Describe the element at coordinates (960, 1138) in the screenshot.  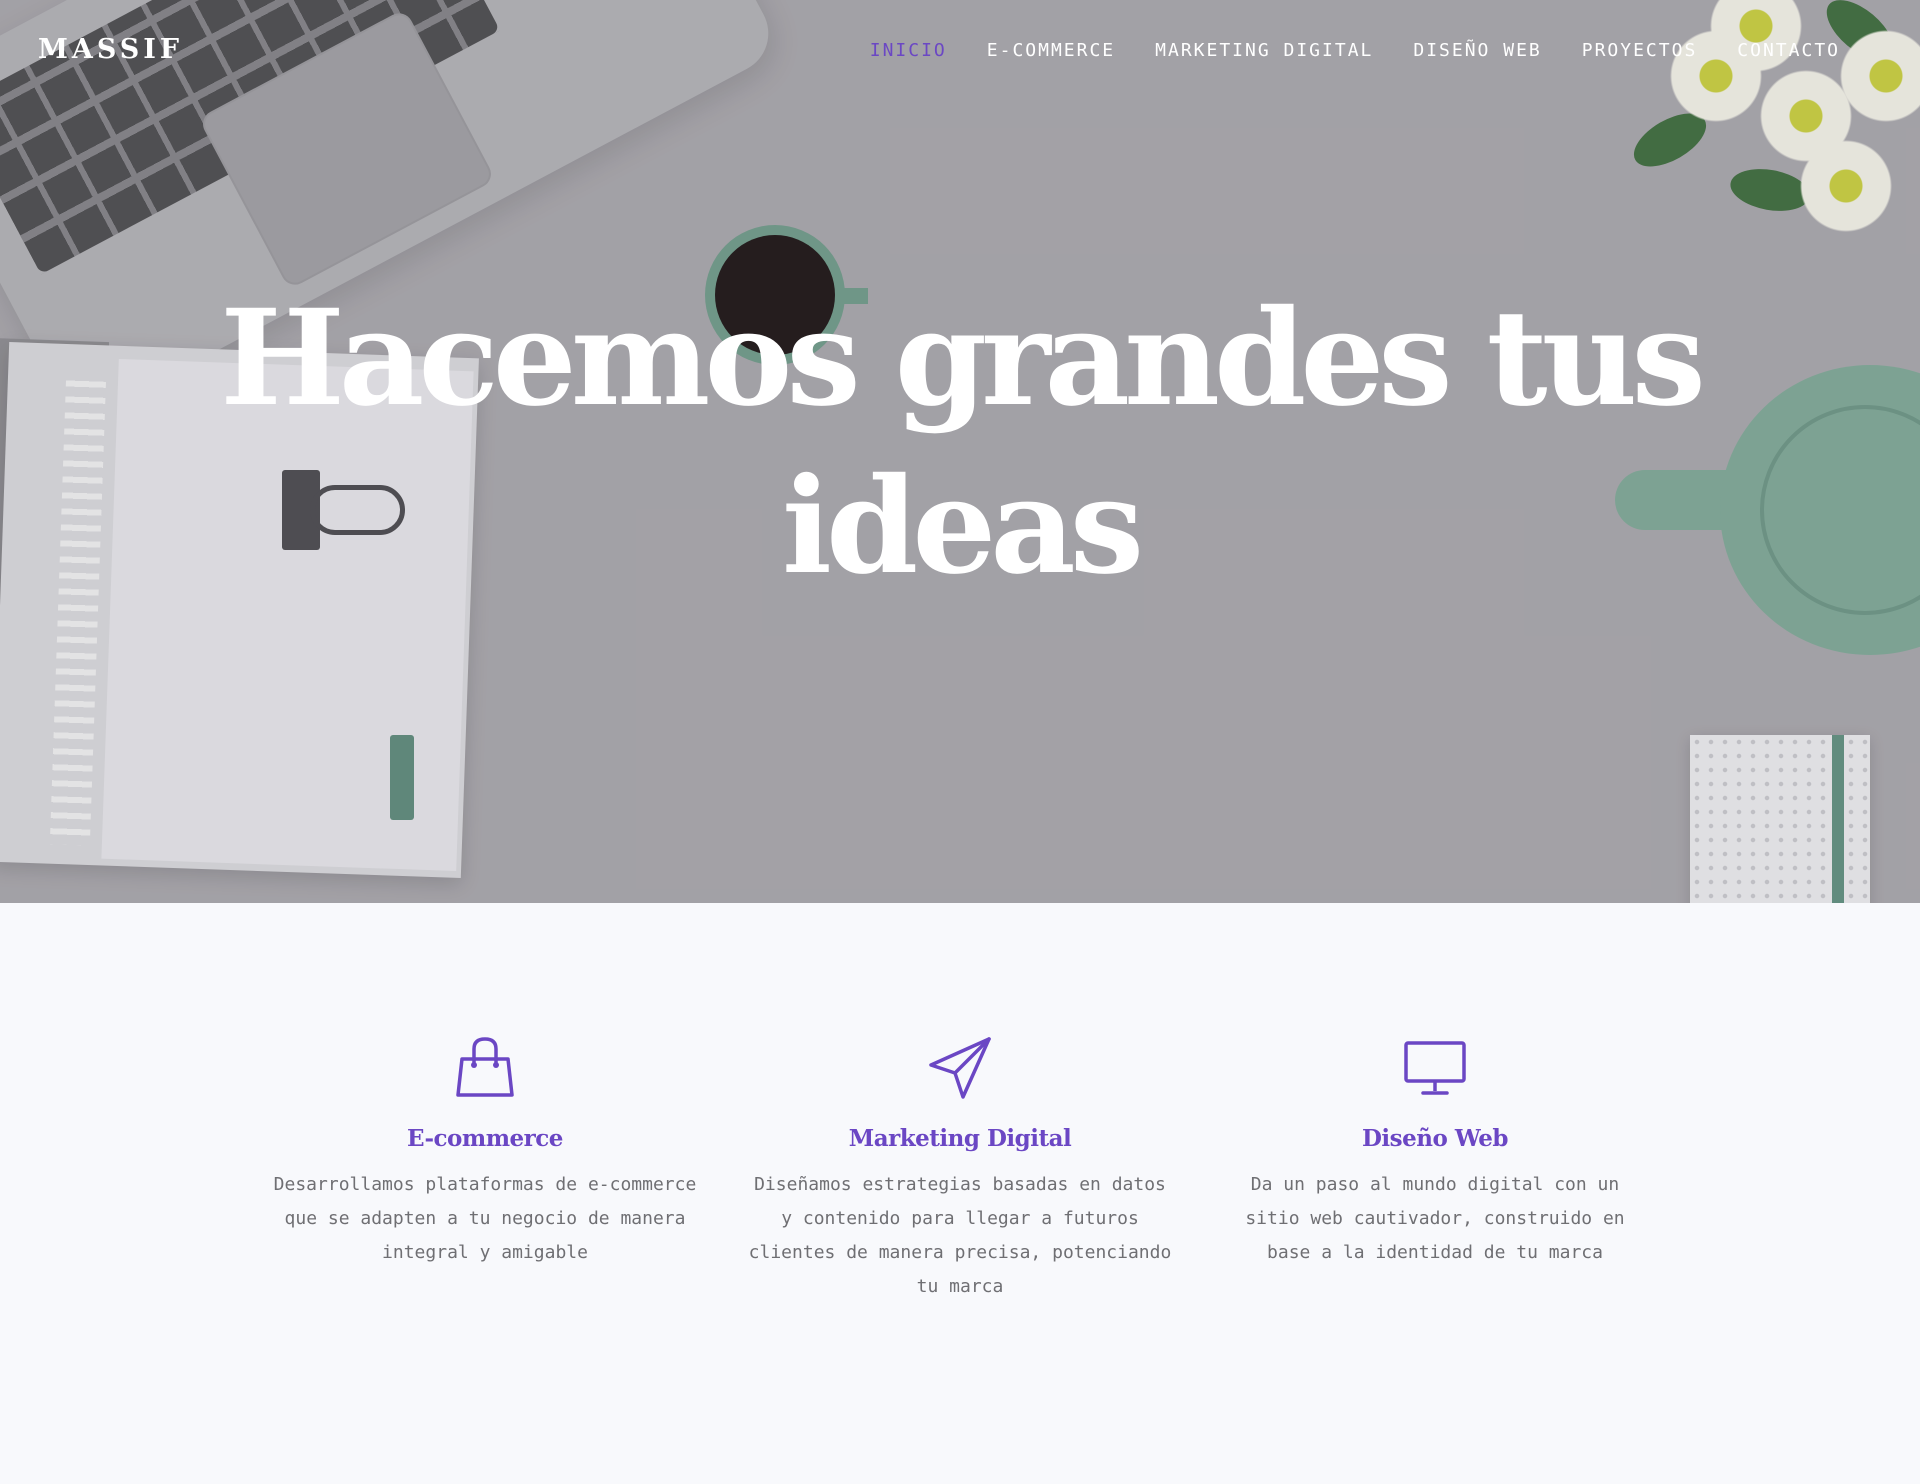
I see `service-title: Marketing Digital` at that location.